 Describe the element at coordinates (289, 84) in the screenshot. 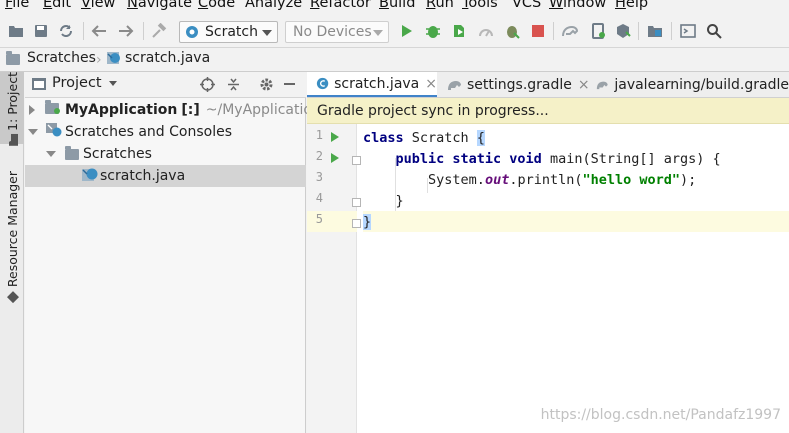

I see `minimize-icon` at that location.